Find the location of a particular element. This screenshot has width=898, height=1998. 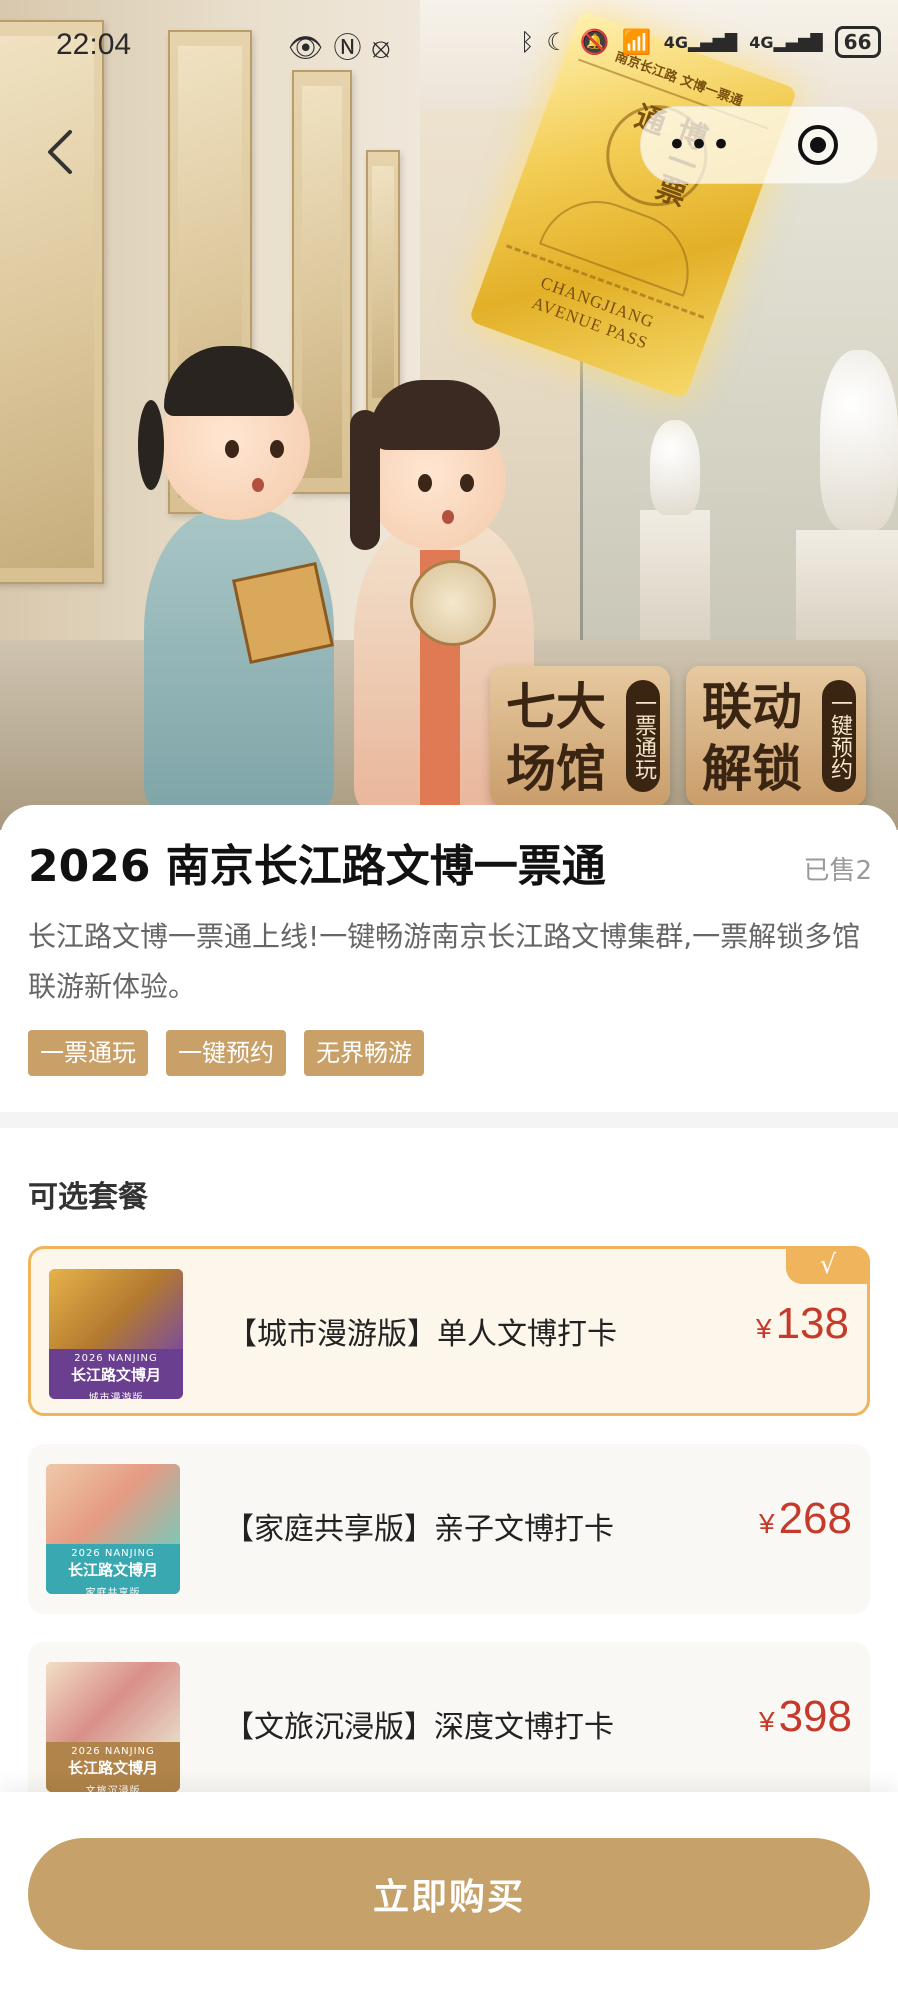

vibrate-icon: ⦻ is located at coordinates (386, 47).